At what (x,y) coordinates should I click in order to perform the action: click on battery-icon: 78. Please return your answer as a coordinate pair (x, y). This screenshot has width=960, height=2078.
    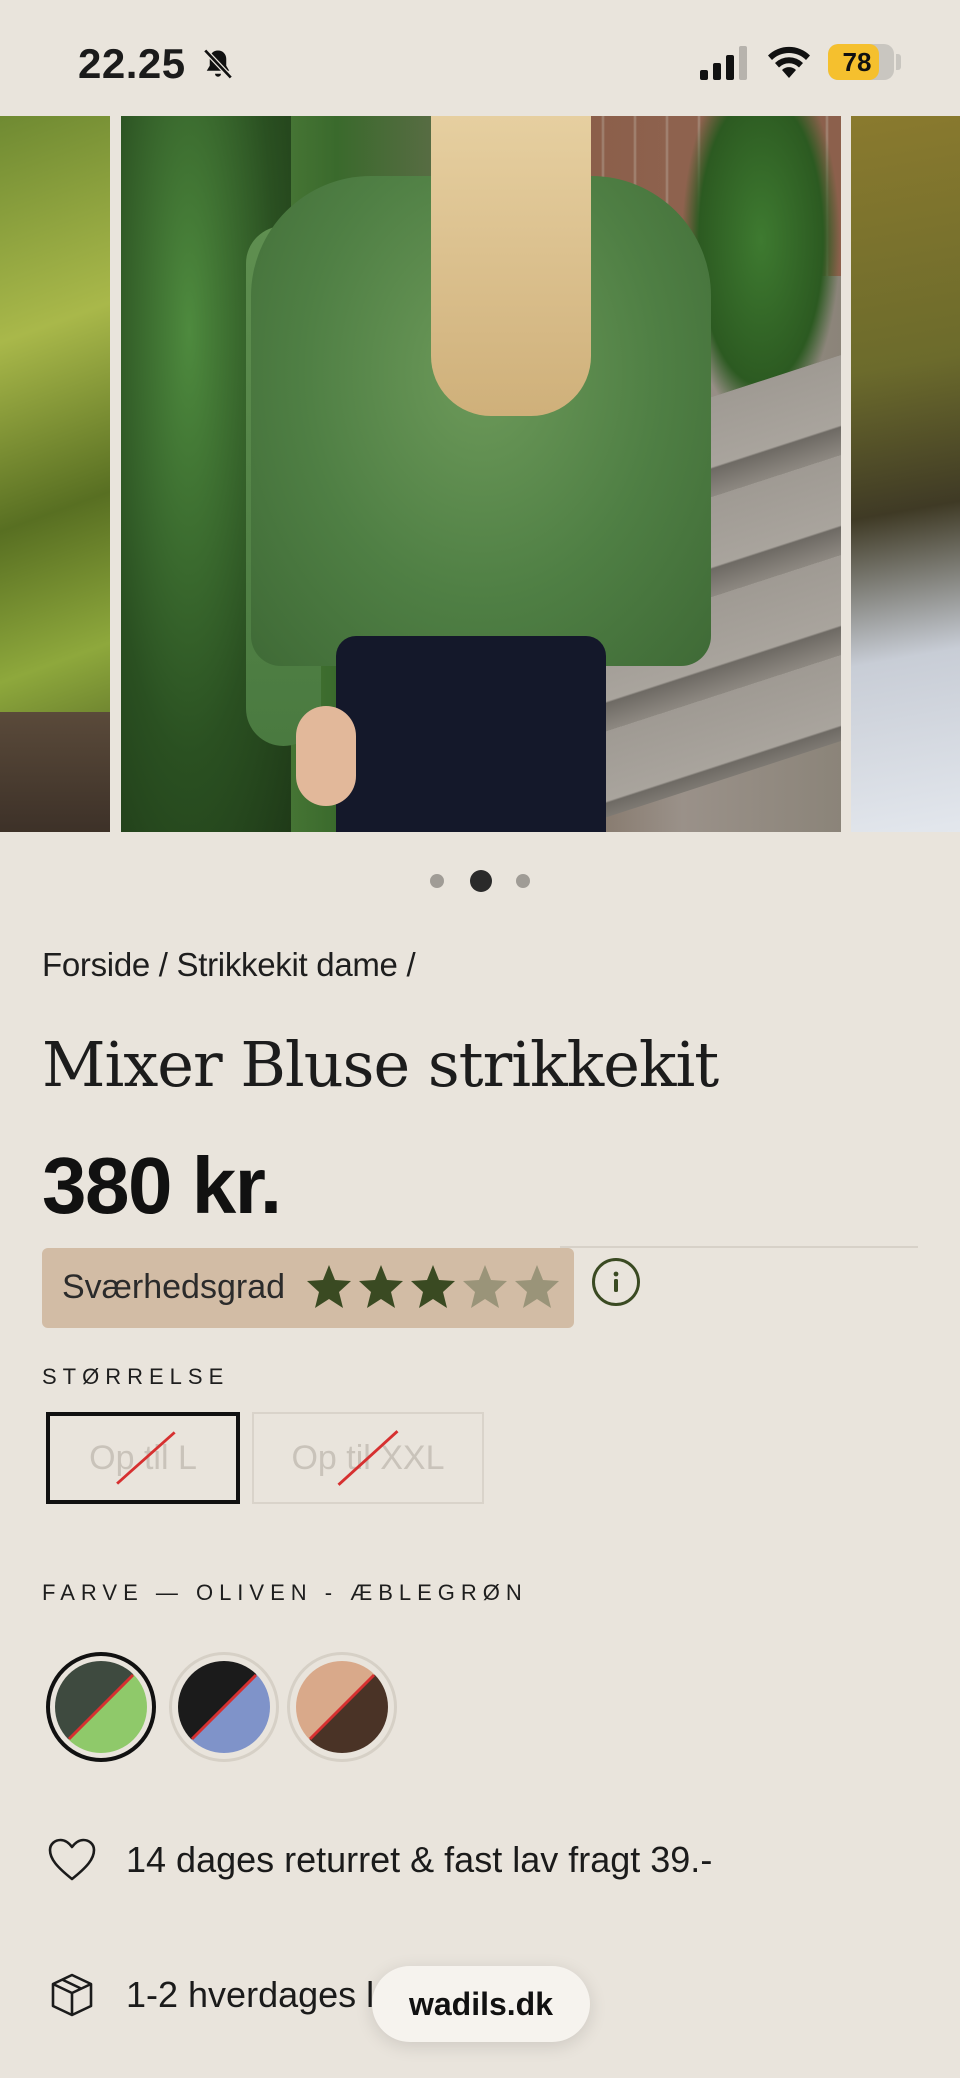
    Looking at the image, I should click on (861, 62).